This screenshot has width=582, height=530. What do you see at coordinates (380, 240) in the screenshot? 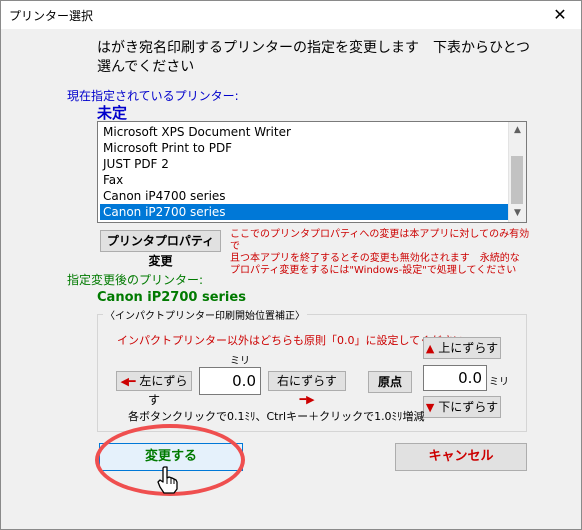
I see `warning-line-1: ここでのプリンタプロパティへの変更は本アプリに対してのみ有効で` at bounding box center [380, 240].